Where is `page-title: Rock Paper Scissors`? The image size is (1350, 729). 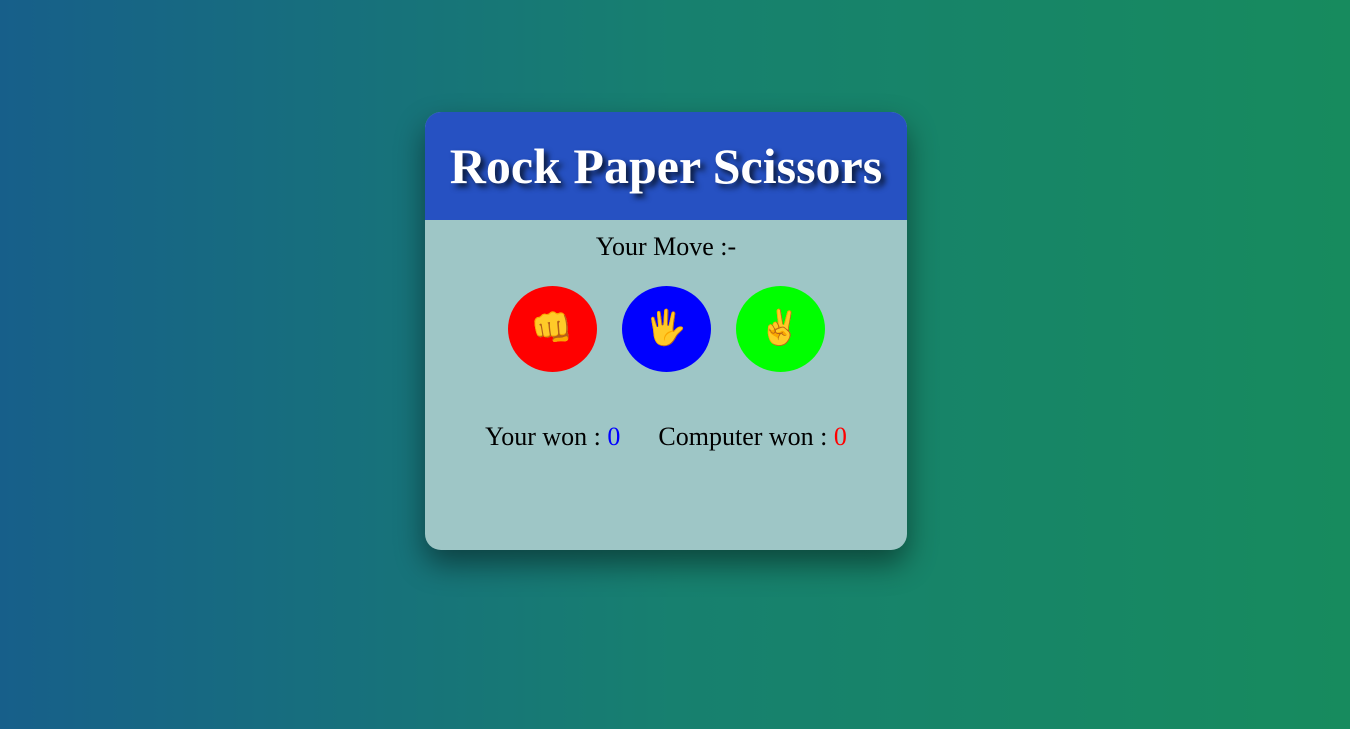
page-title: Rock Paper Scissors is located at coordinates (666, 166).